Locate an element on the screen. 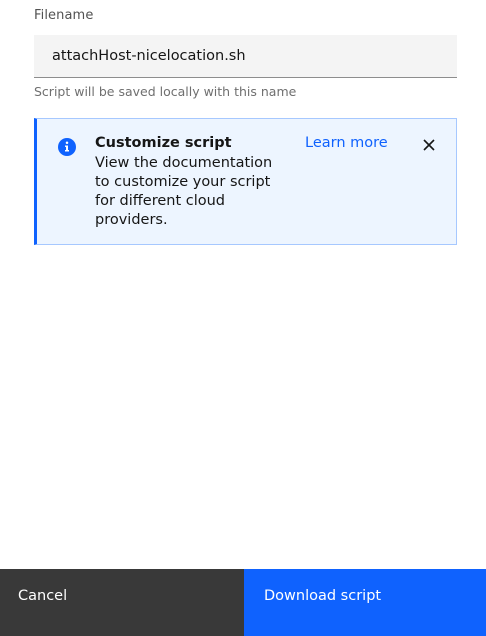  download-script-button: Download script is located at coordinates (365, 602).